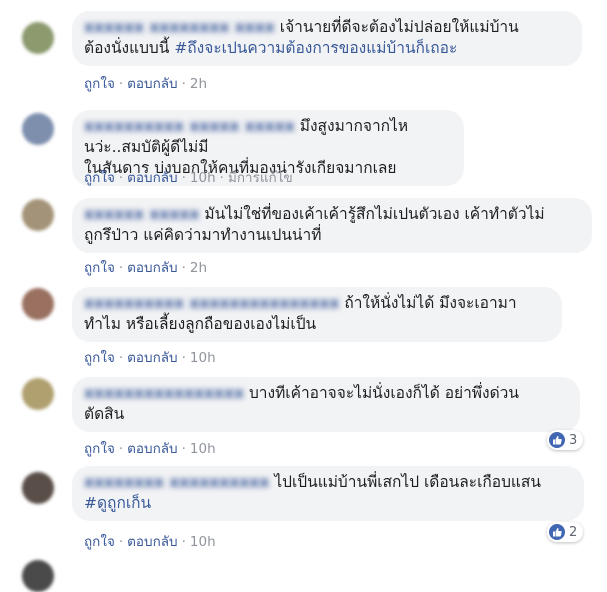 The image size is (607, 592). What do you see at coordinates (141, 214) in the screenshot?
I see `author-name: xxxxxx xxxxx` at bounding box center [141, 214].